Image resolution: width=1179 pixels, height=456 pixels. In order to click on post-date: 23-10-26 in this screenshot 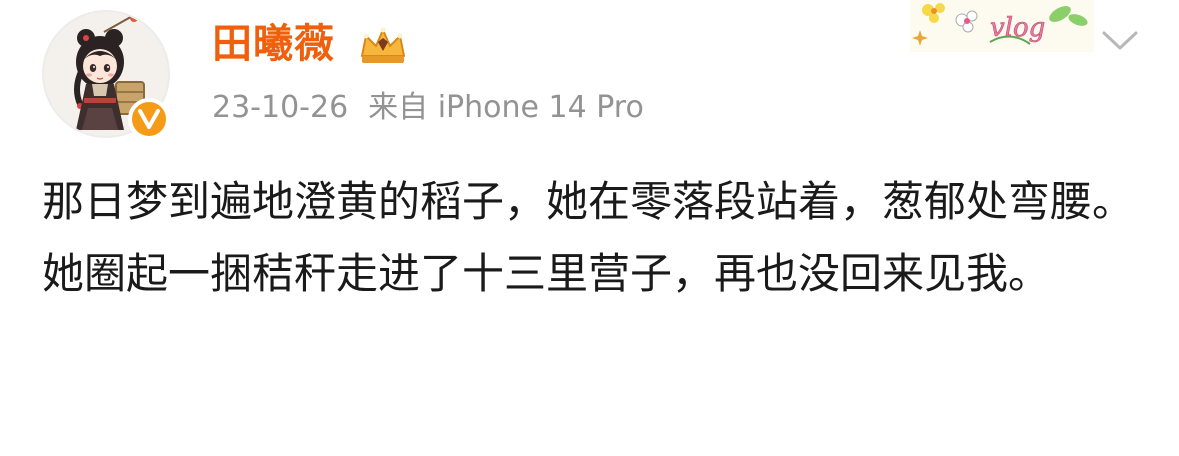, I will do `click(280, 107)`.